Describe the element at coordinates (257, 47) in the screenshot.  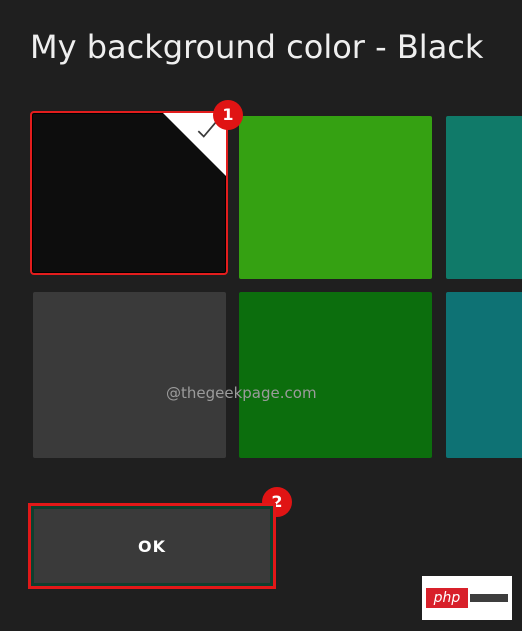
I see `page-title: My background color - Black` at that location.